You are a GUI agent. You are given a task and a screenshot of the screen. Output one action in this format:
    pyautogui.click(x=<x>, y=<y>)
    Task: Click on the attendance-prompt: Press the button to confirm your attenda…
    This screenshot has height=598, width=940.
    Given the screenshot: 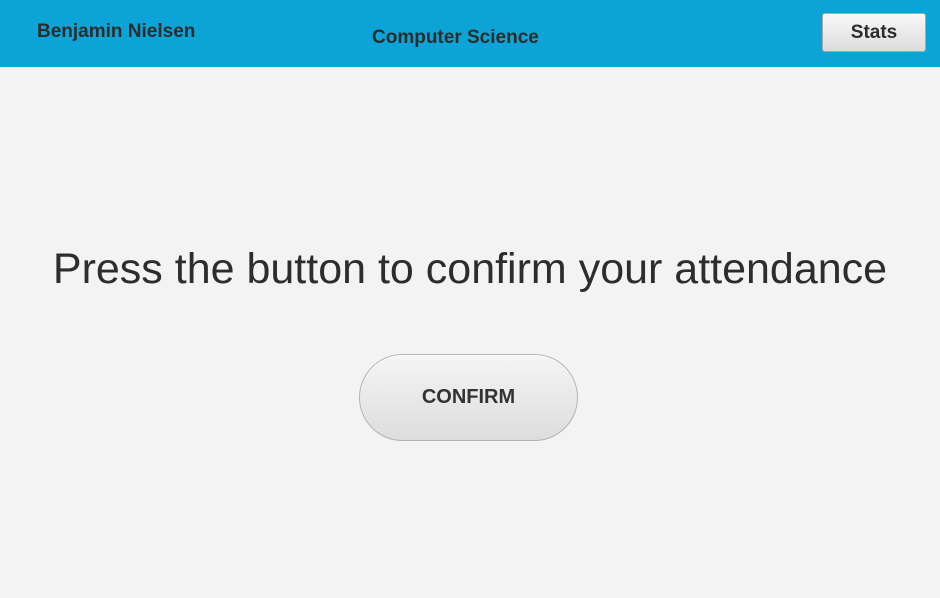 What is the action you would take?
    pyautogui.click(x=470, y=269)
    